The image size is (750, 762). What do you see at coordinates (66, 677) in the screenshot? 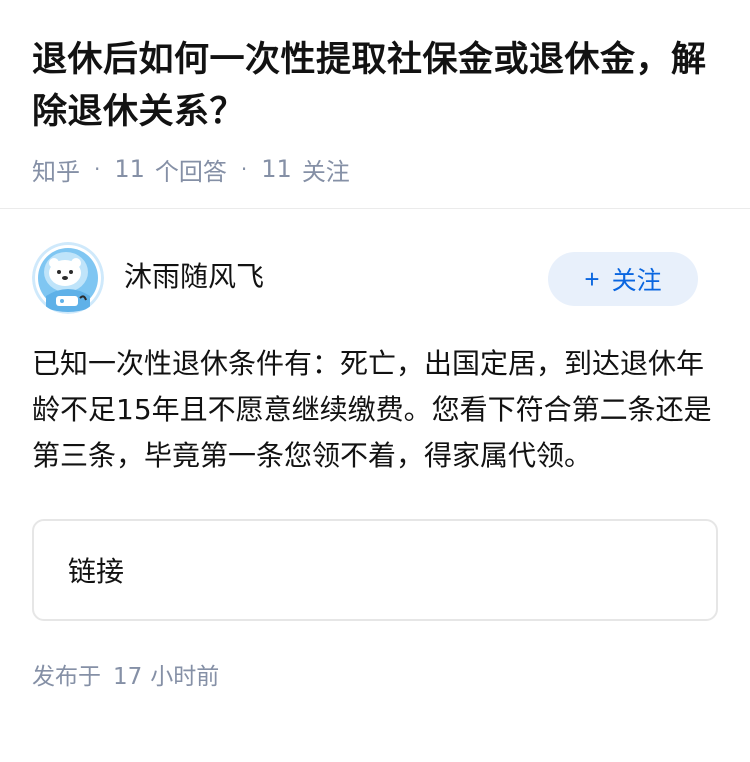
I see `publish-prefix: 发布于` at bounding box center [66, 677].